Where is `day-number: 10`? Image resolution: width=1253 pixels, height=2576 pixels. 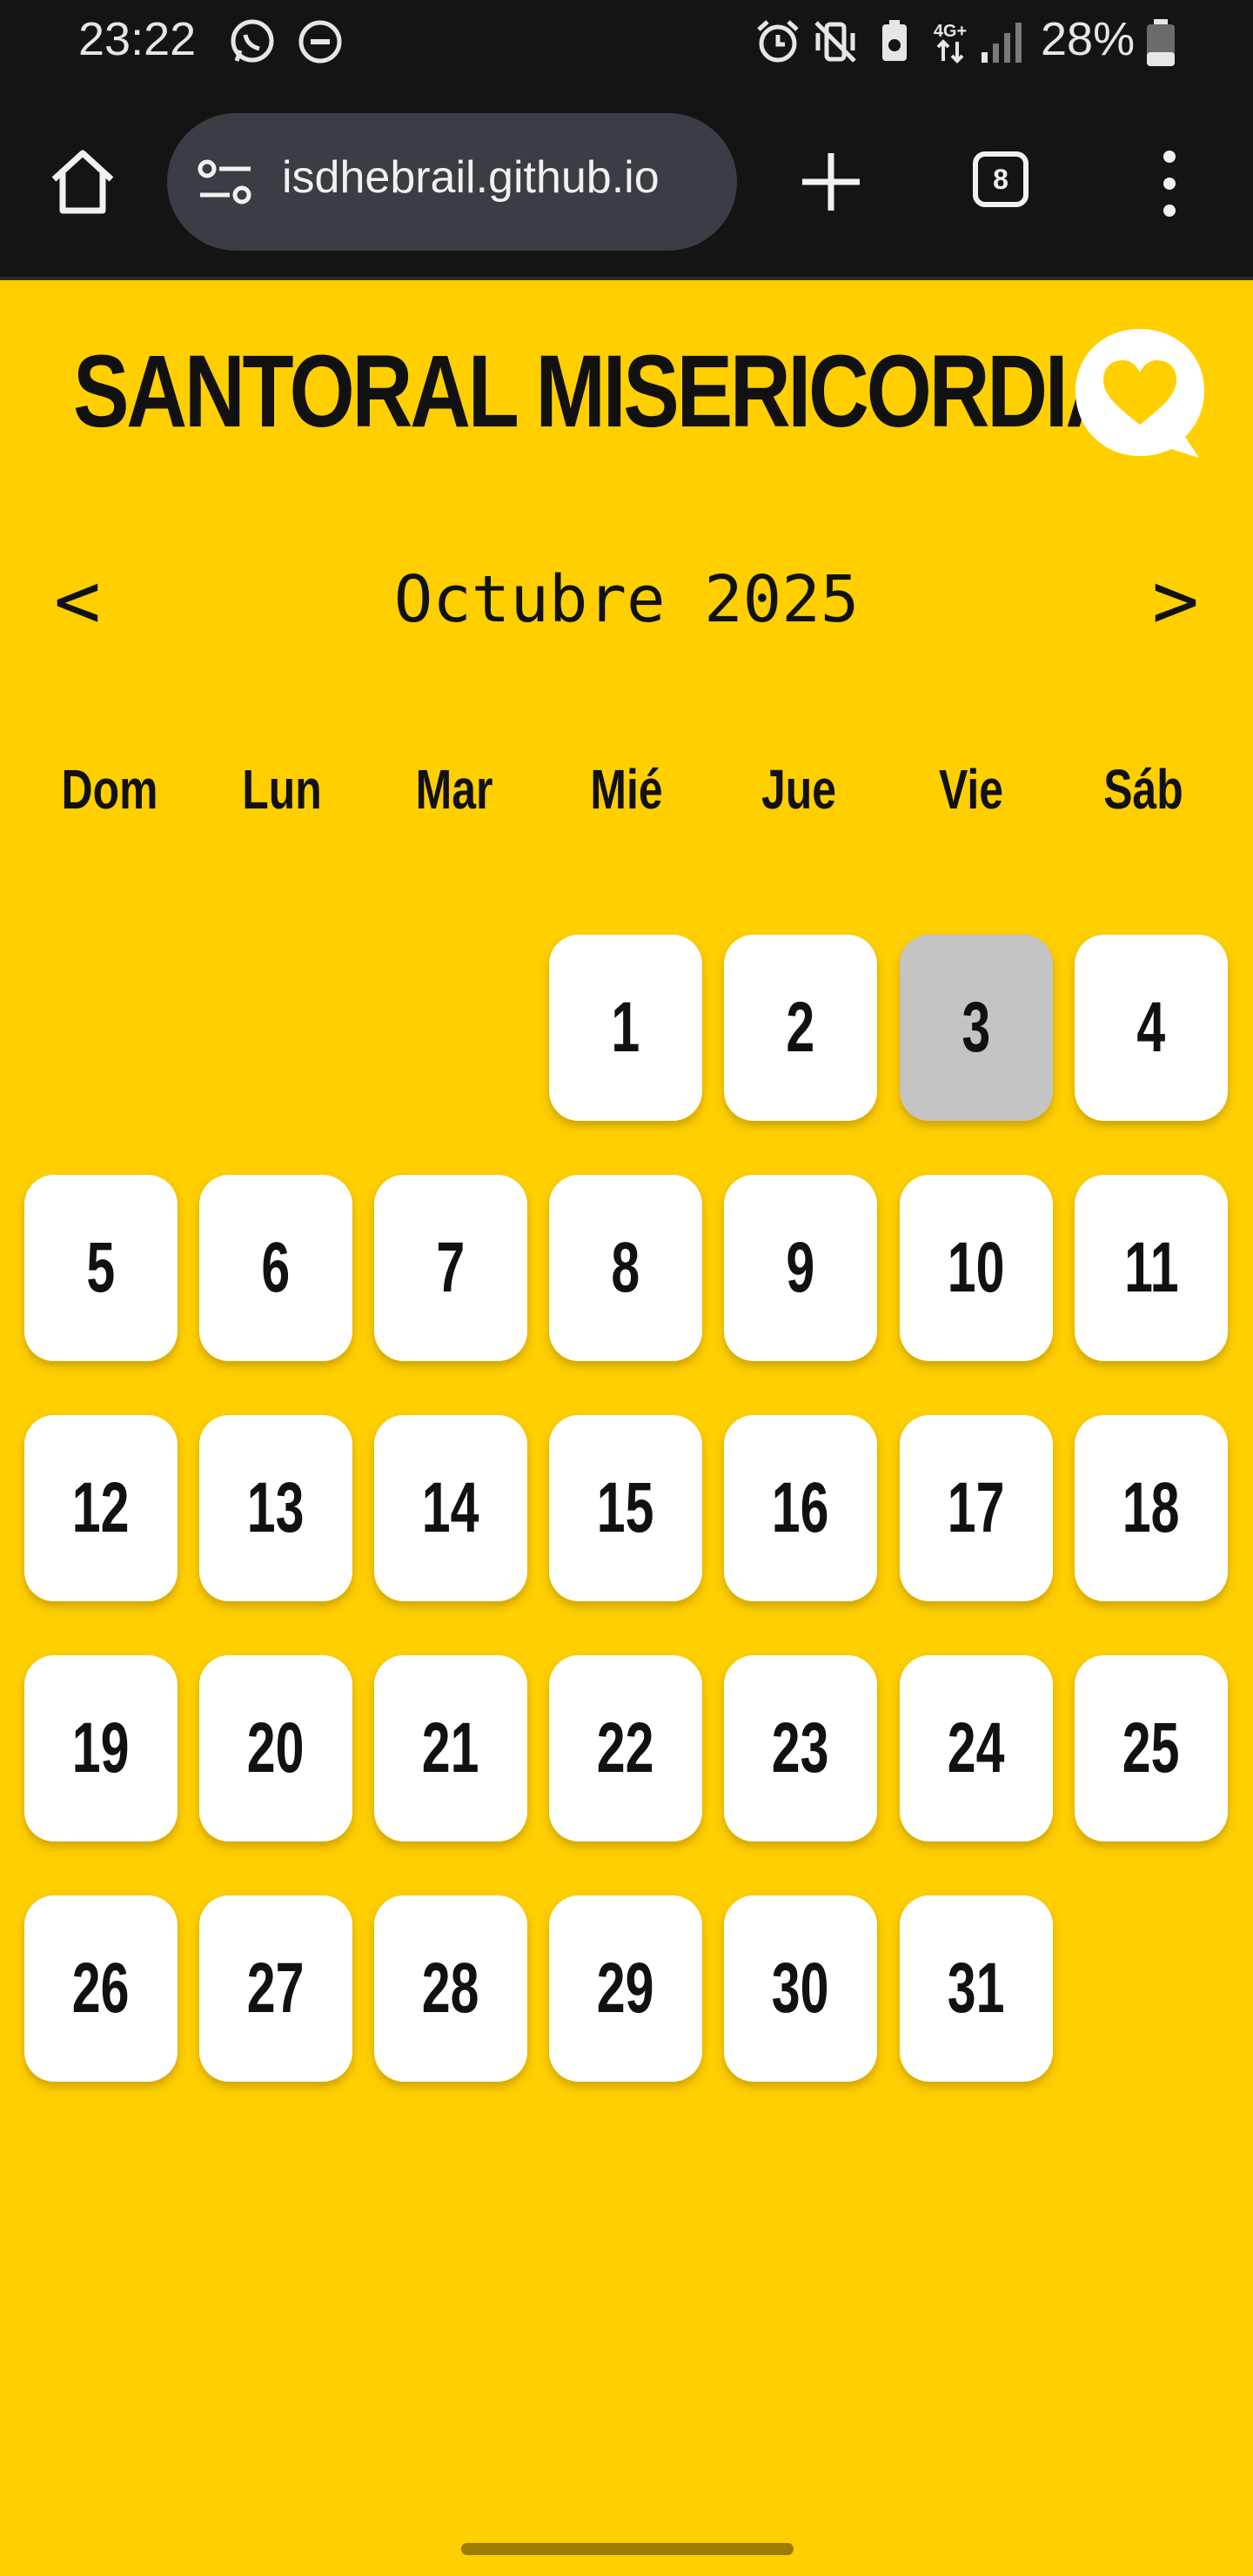 day-number: 10 is located at coordinates (977, 1267).